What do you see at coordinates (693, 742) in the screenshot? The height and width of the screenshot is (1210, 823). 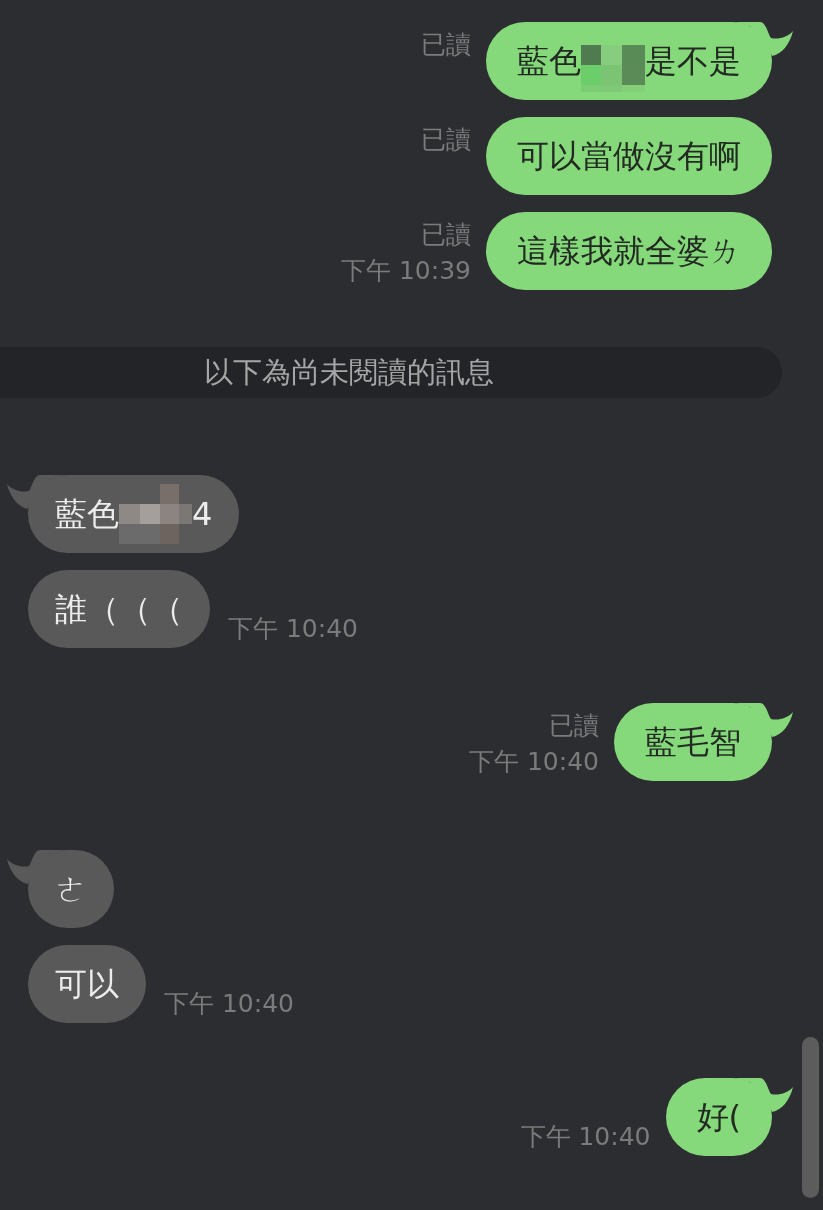 I see `message-text: 藍毛智` at bounding box center [693, 742].